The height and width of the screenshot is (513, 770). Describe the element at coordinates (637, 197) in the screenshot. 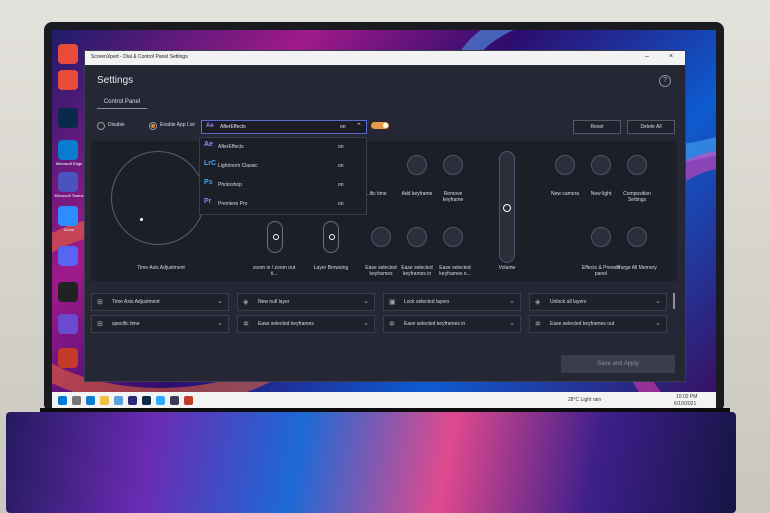

I see `button-label: Composition Settings` at that location.